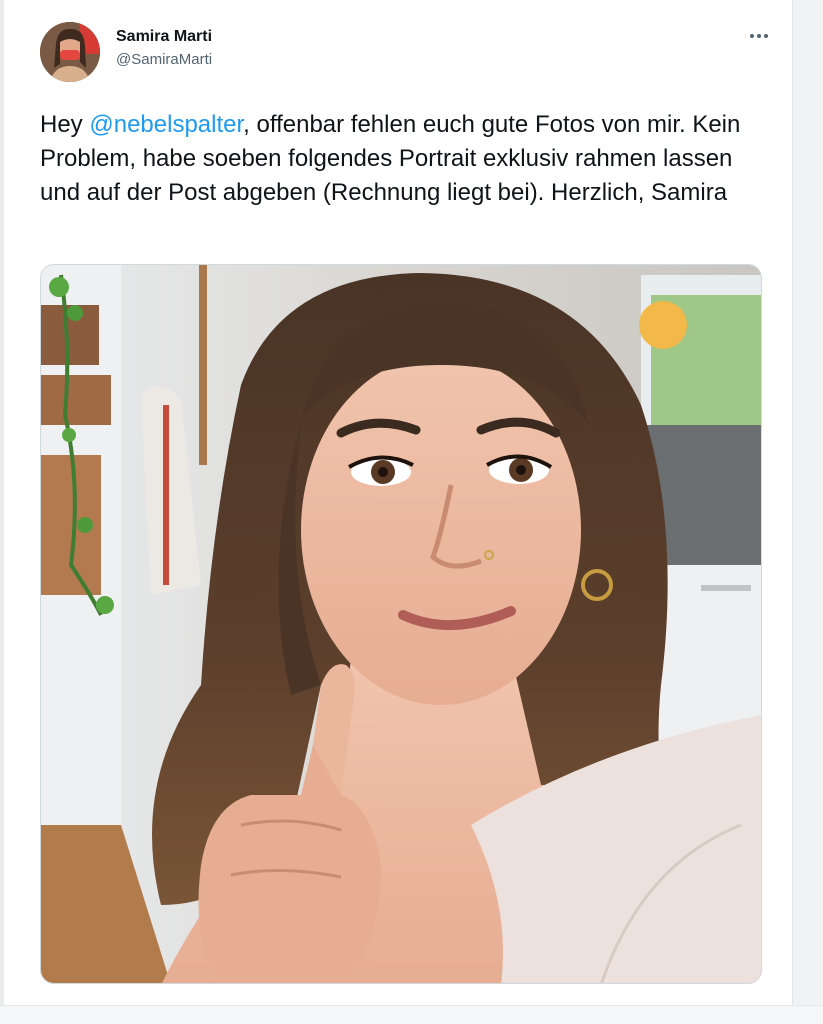 The image size is (823, 1024). Describe the element at coordinates (65, 124) in the screenshot. I see `tweet-text-start: Hey` at that location.